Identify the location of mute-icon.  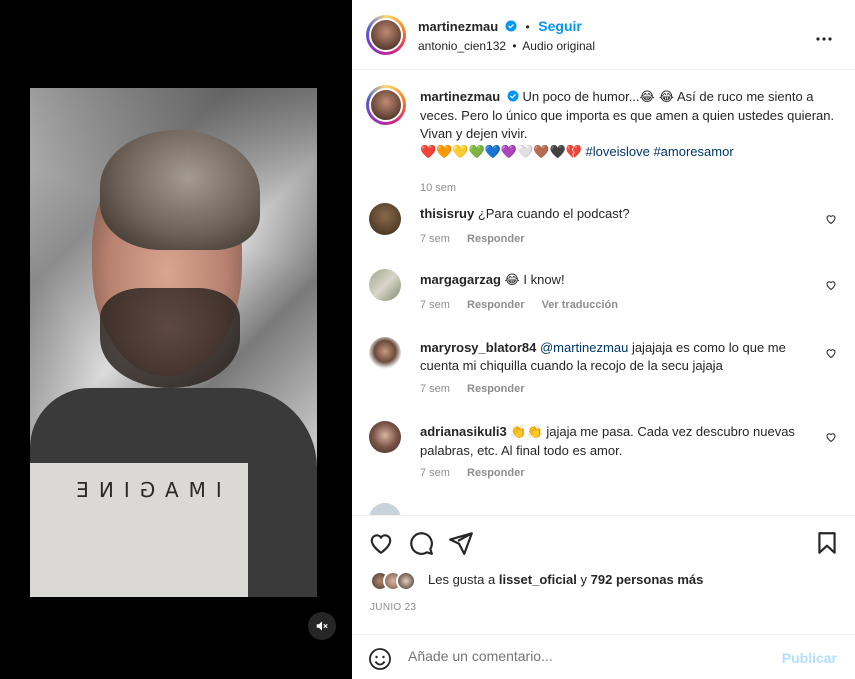
(322, 626).